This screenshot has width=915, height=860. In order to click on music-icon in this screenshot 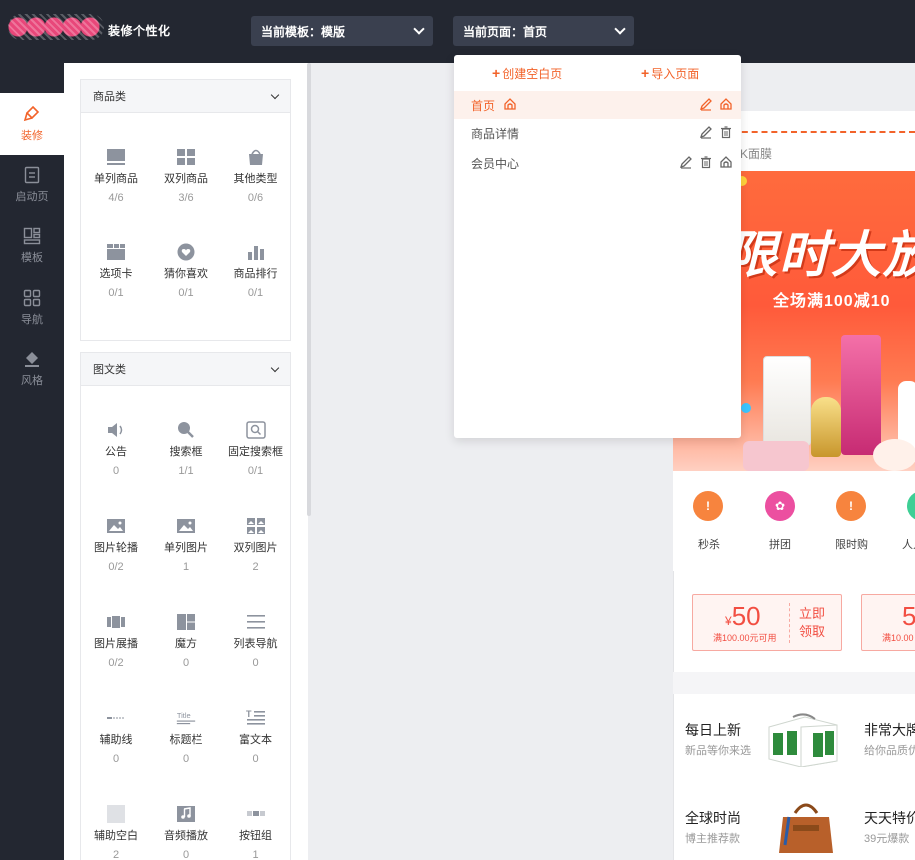, I will do `click(186, 814)`.